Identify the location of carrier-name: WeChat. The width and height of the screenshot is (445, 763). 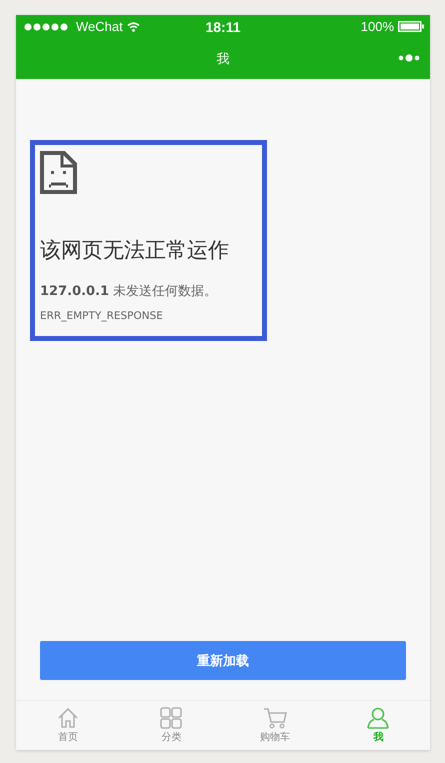
(99, 26).